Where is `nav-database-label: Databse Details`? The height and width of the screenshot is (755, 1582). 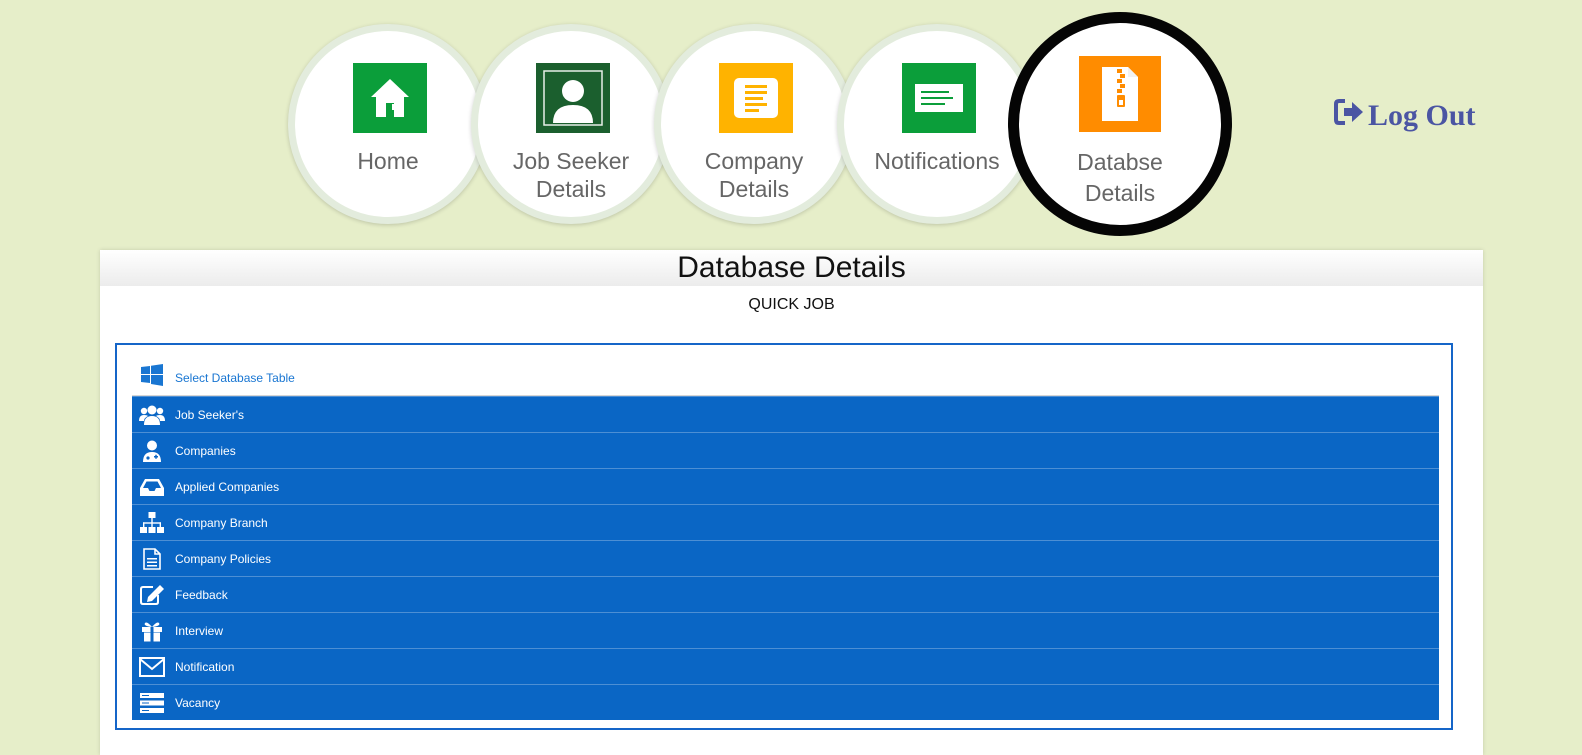 nav-database-label: Databse Details is located at coordinates (1120, 177).